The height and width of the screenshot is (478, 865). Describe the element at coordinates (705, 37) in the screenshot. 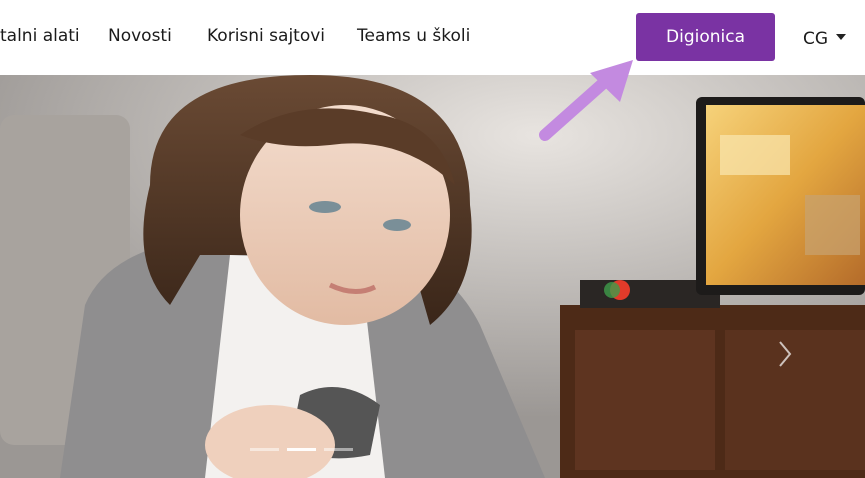

I see `digionica-button: Digionica` at that location.